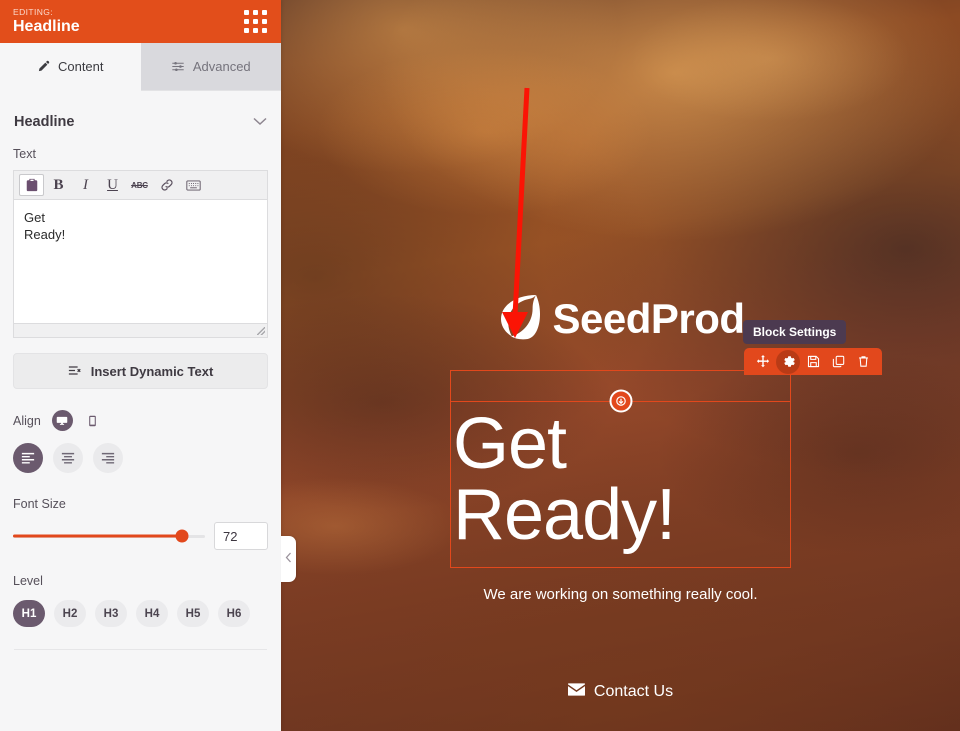 The image size is (960, 731). I want to click on font-size-row, so click(140, 536).